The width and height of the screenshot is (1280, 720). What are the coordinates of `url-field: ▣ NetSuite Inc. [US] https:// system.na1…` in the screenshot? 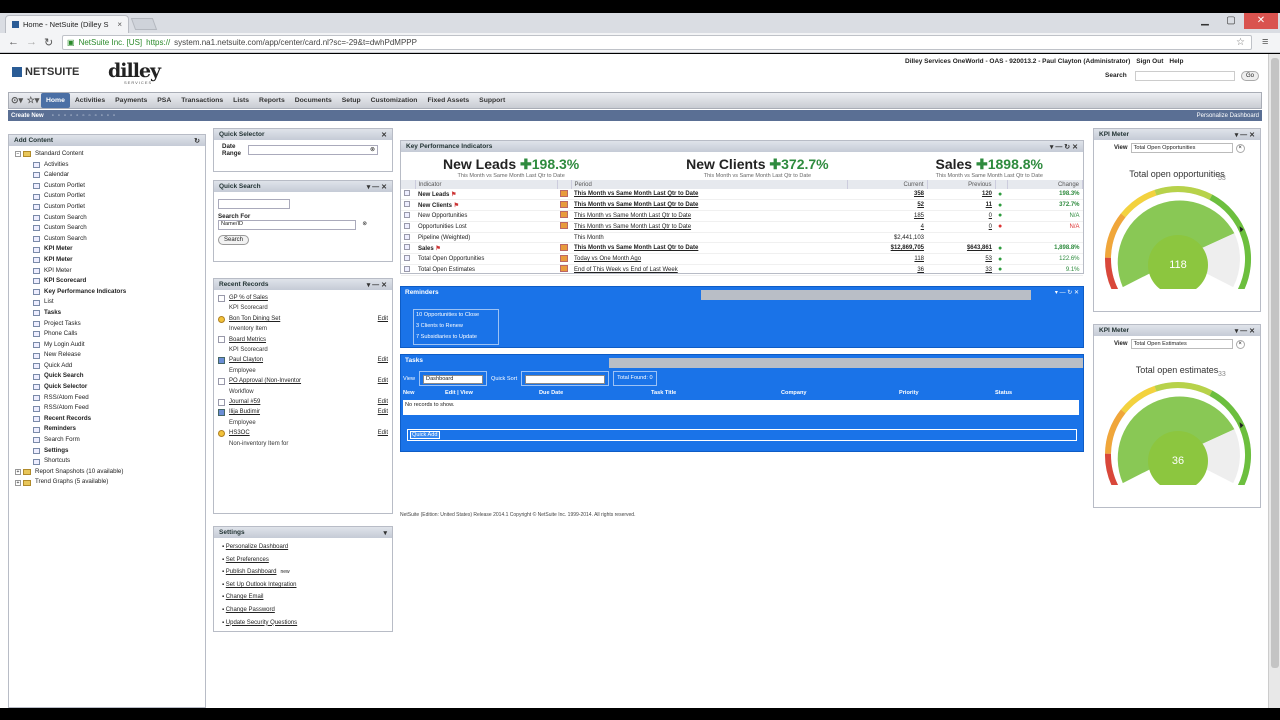 It's located at (657, 42).